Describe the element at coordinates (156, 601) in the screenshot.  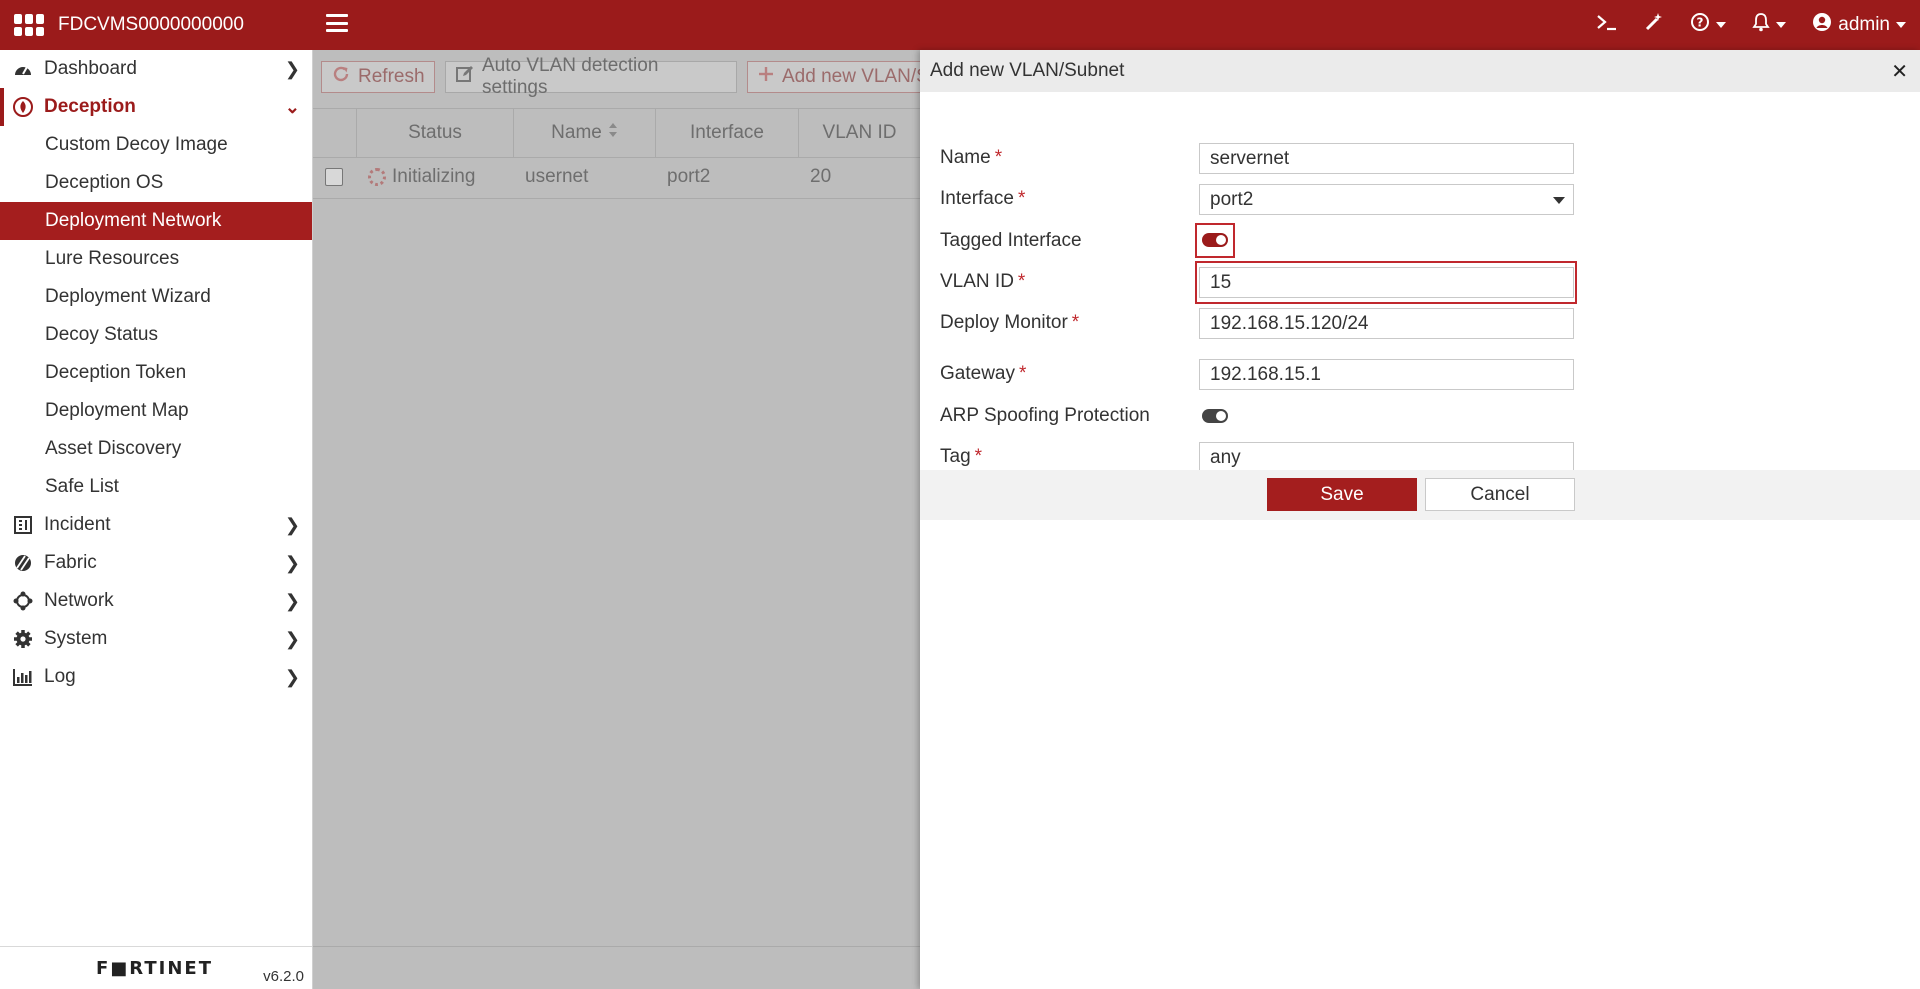
I see `sidebar-item-network: Network ❯` at that location.